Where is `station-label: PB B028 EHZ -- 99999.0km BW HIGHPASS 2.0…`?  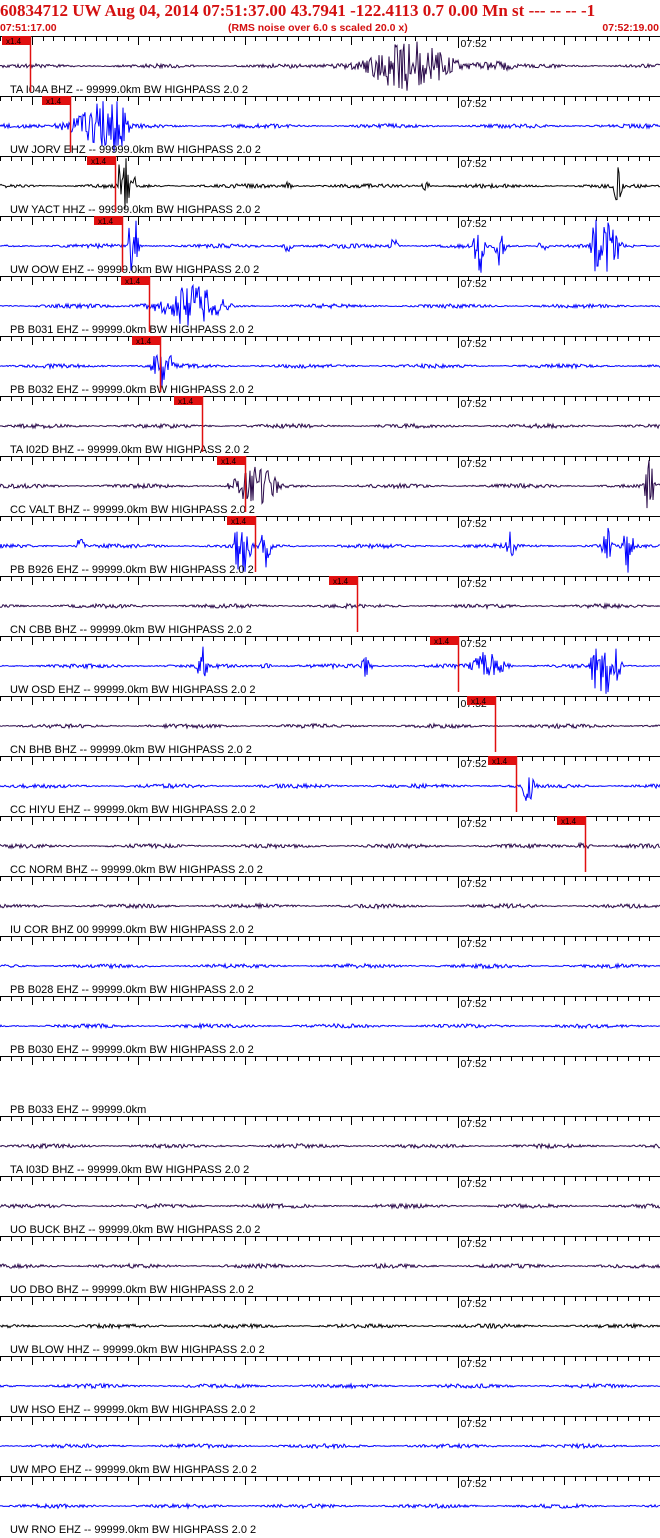
station-label: PB B028 EHZ -- 99999.0km BW HIGHPASS 2.0… is located at coordinates (132, 990).